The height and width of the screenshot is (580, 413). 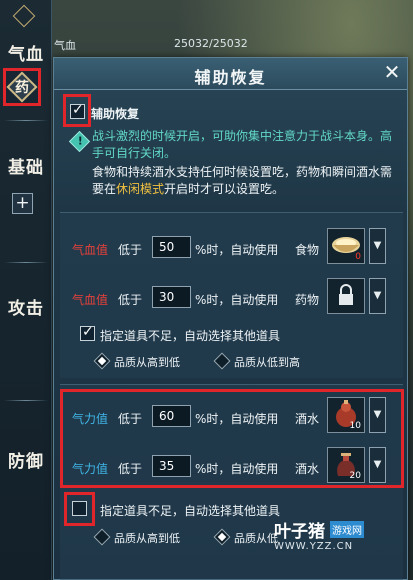 What do you see at coordinates (242, 144) in the screenshot?
I see `tip-text: 战斗激烈的时候开启，可助你集中注意力于战斗本身。高手可自行关闭。` at bounding box center [242, 144].